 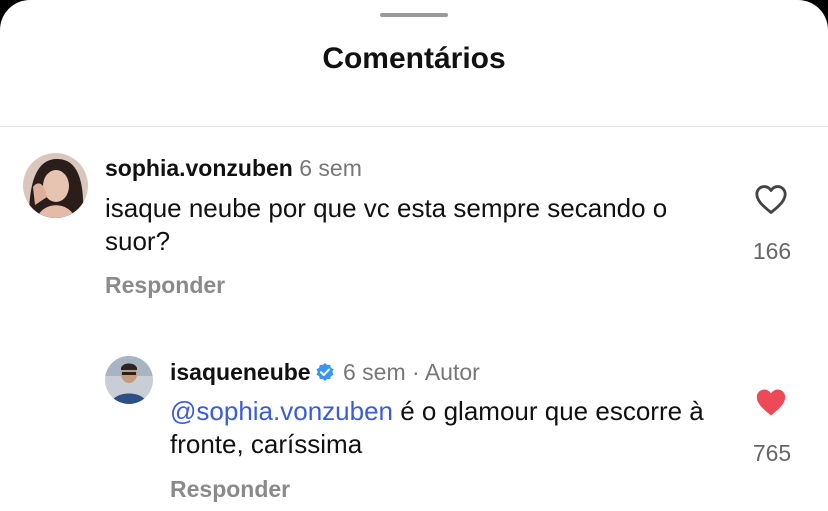 I want to click on mention-link: @sophia.vonzuben, so click(x=281, y=411).